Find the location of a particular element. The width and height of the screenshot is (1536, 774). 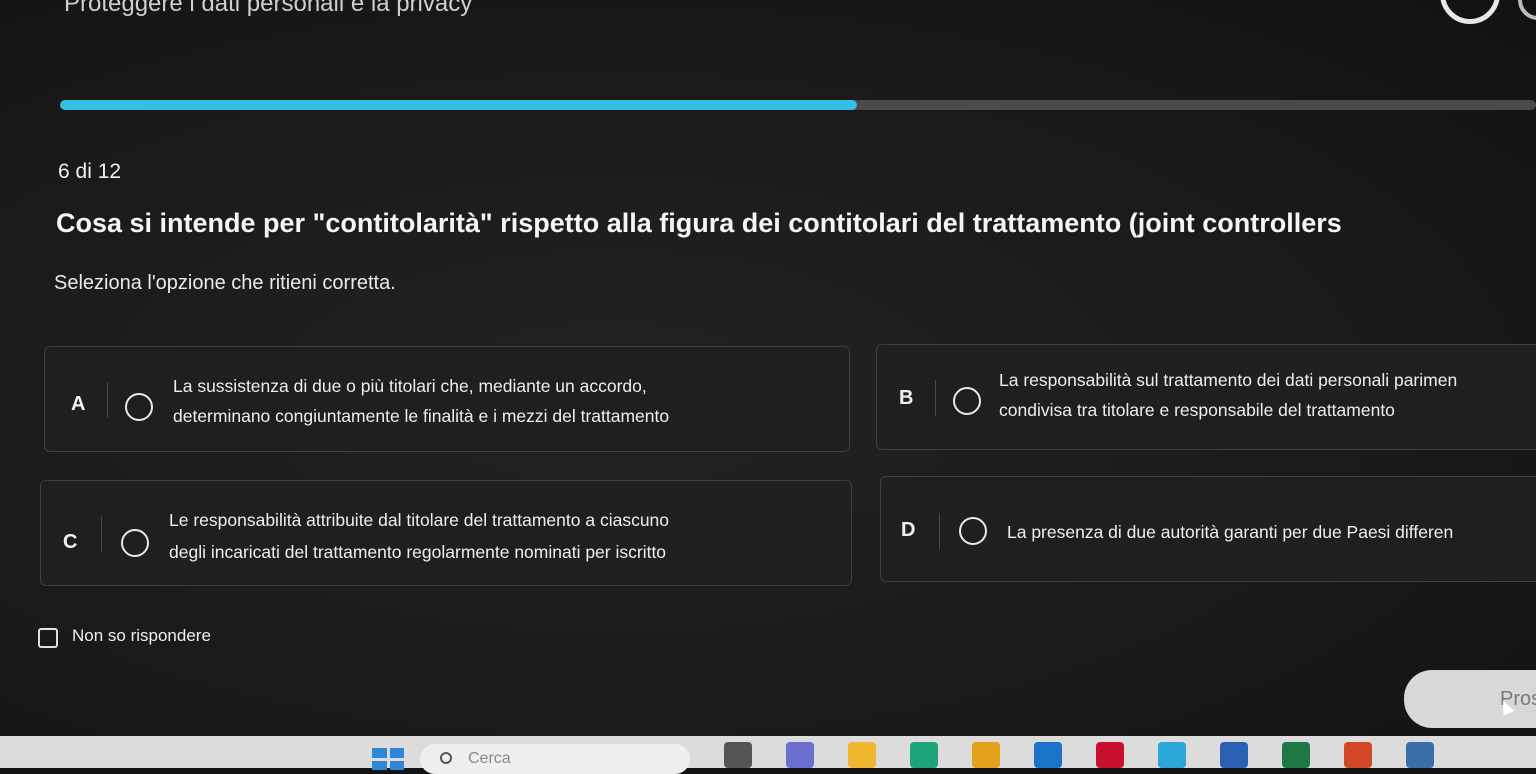

timer-ring-icon is located at coordinates (1470, 12).